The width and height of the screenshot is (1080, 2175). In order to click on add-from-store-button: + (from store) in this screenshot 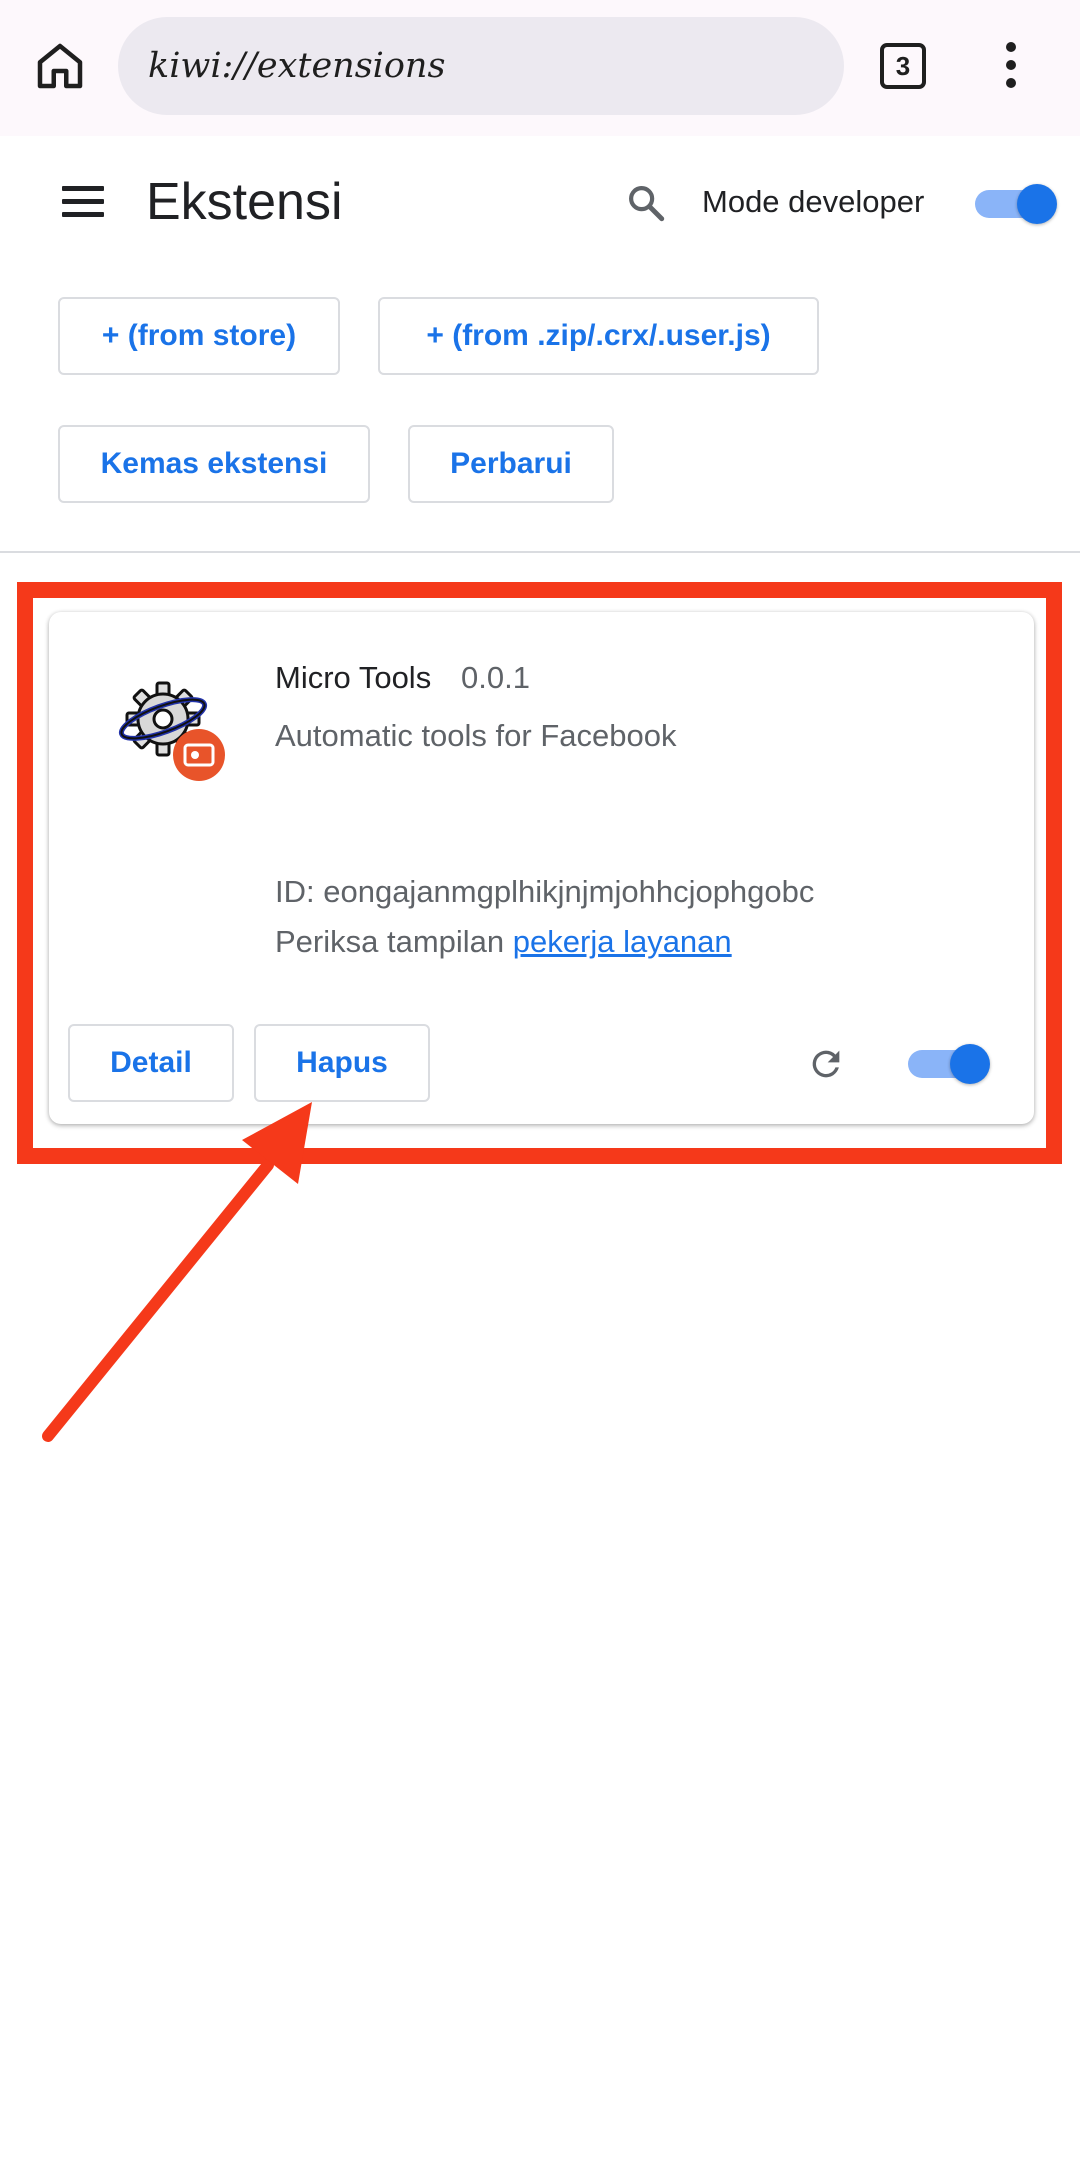, I will do `click(199, 336)`.